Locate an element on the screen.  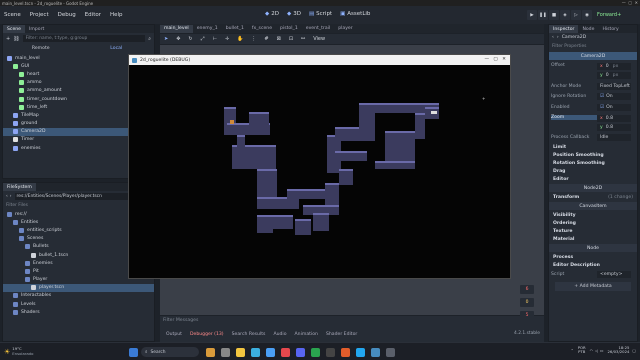
menu-editor: Editor is located at coordinates (93, 15).